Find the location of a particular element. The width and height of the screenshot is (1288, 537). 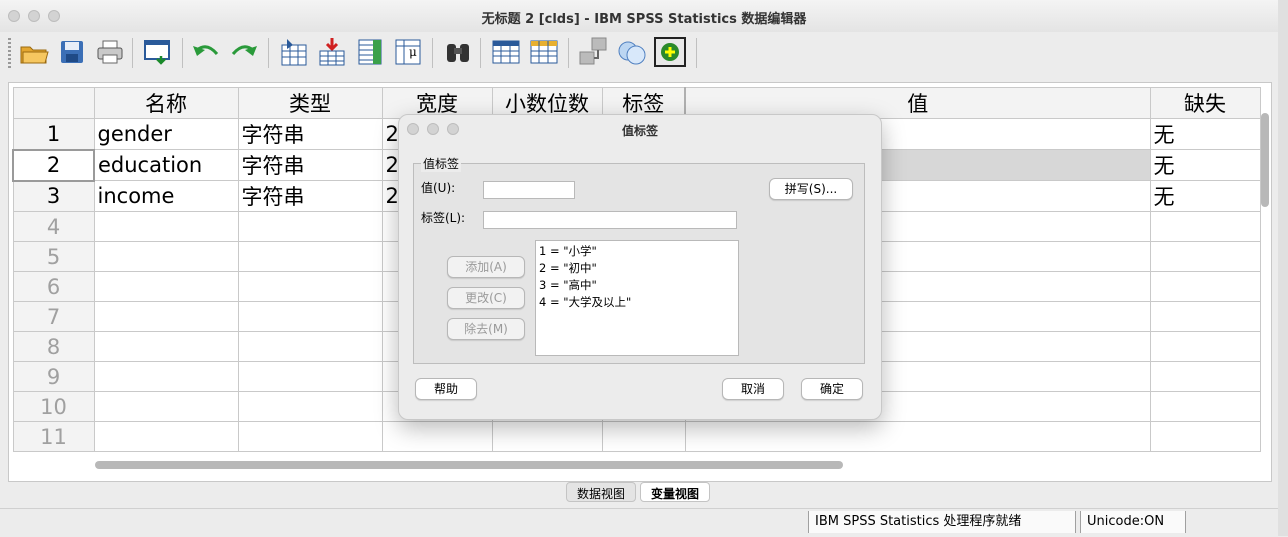

find-icon is located at coordinates (458, 52).